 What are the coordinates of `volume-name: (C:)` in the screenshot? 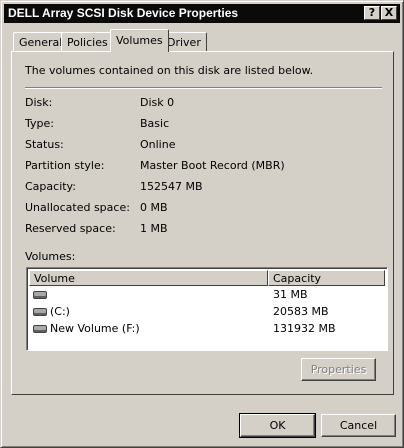 It's located at (60, 311).